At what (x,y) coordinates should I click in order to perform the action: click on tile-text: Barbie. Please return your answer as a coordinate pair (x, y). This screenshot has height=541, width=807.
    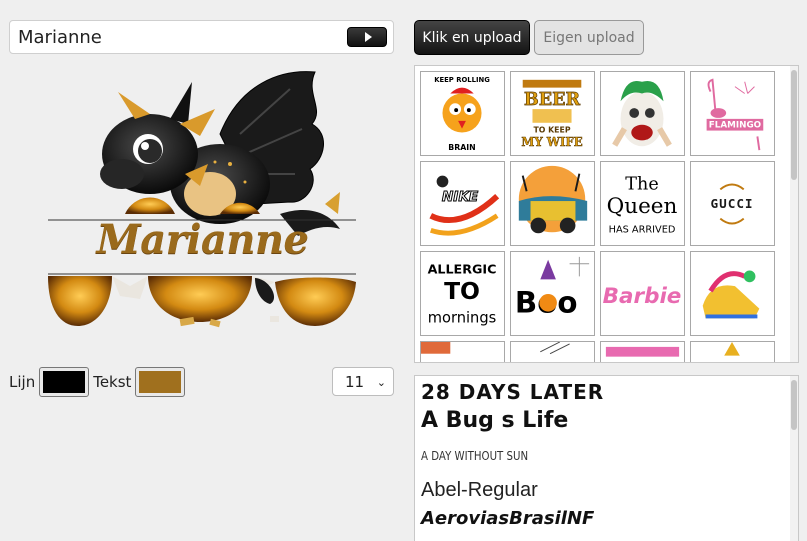
    Looking at the image, I should click on (642, 296).